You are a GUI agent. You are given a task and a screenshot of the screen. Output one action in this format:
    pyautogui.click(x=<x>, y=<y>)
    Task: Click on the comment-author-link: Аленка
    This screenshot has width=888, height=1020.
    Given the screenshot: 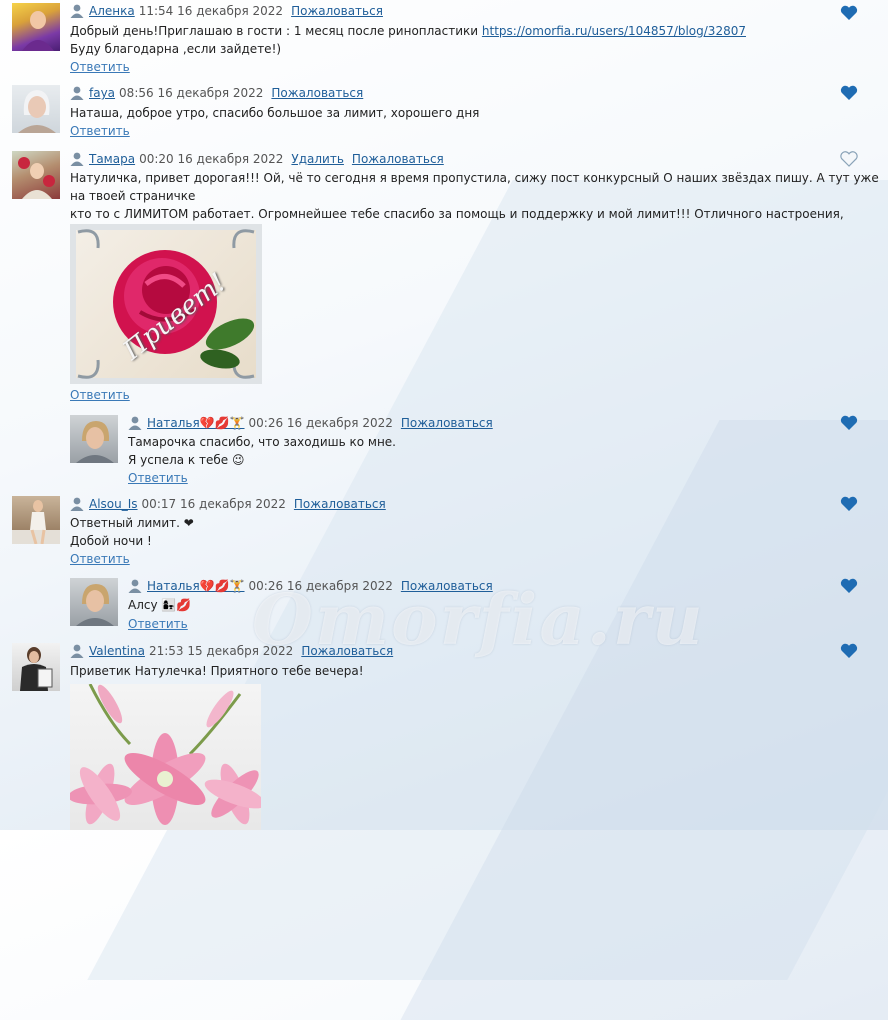 What is the action you would take?
    pyautogui.click(x=112, y=11)
    